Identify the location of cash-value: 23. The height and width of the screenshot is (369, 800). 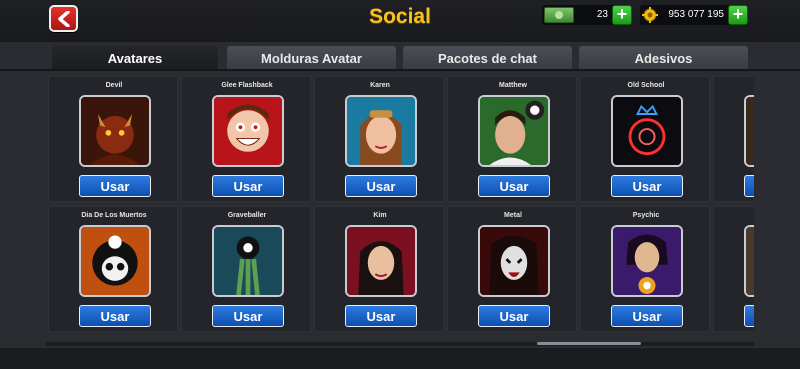
(602, 14).